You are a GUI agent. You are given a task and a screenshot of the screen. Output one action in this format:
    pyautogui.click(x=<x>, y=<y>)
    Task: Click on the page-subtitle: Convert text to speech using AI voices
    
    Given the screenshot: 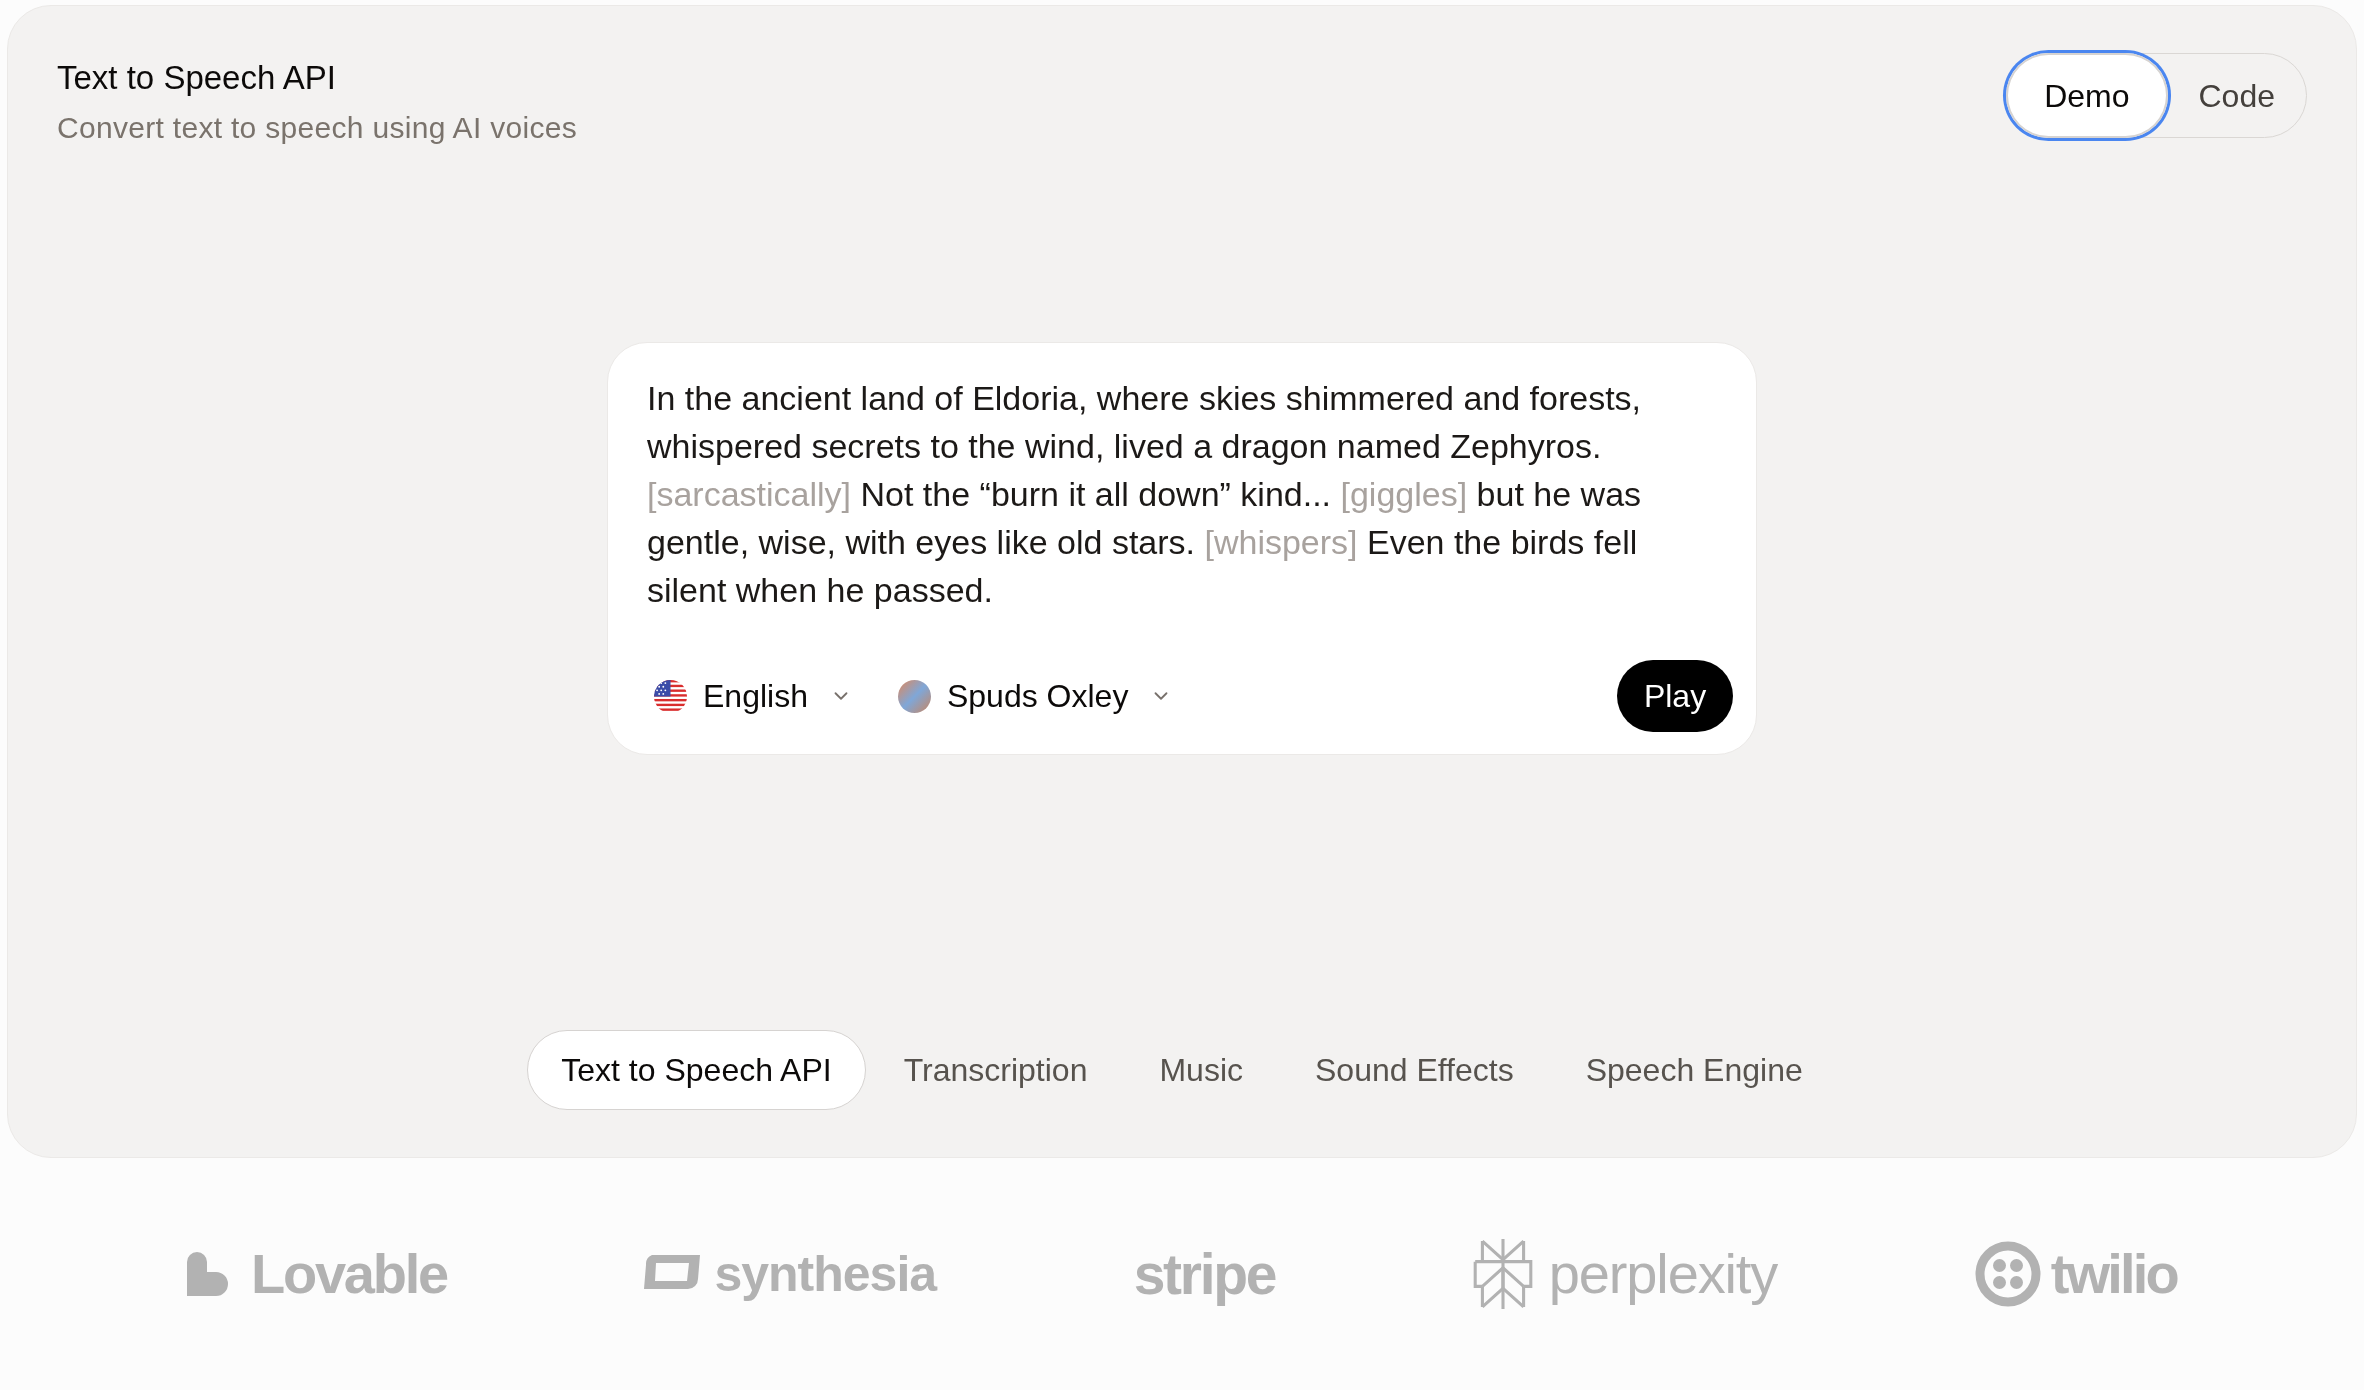 What is the action you would take?
    pyautogui.click(x=317, y=128)
    